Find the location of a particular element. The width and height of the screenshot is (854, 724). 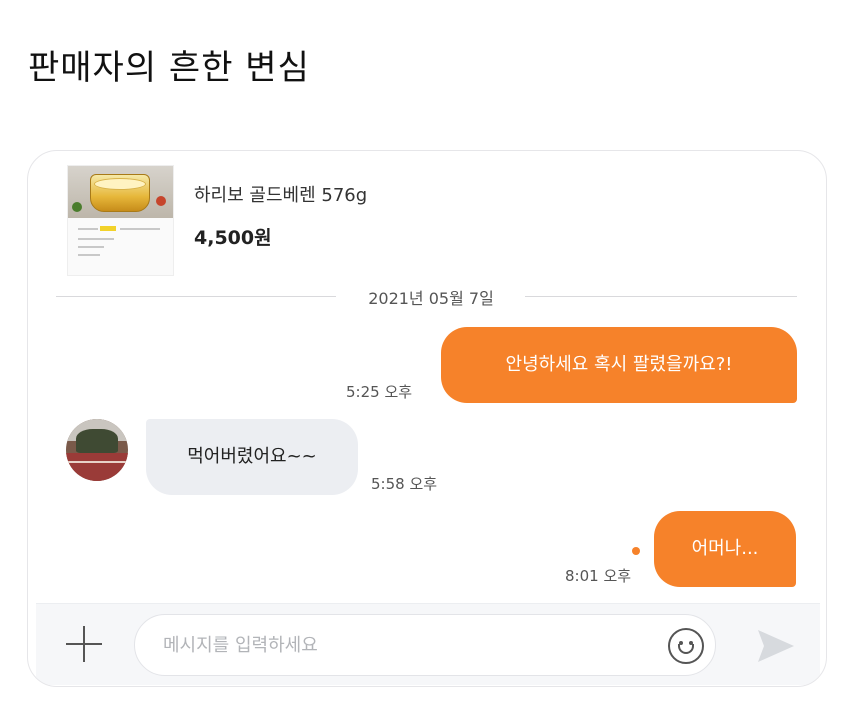

message-input is located at coordinates (425, 645).